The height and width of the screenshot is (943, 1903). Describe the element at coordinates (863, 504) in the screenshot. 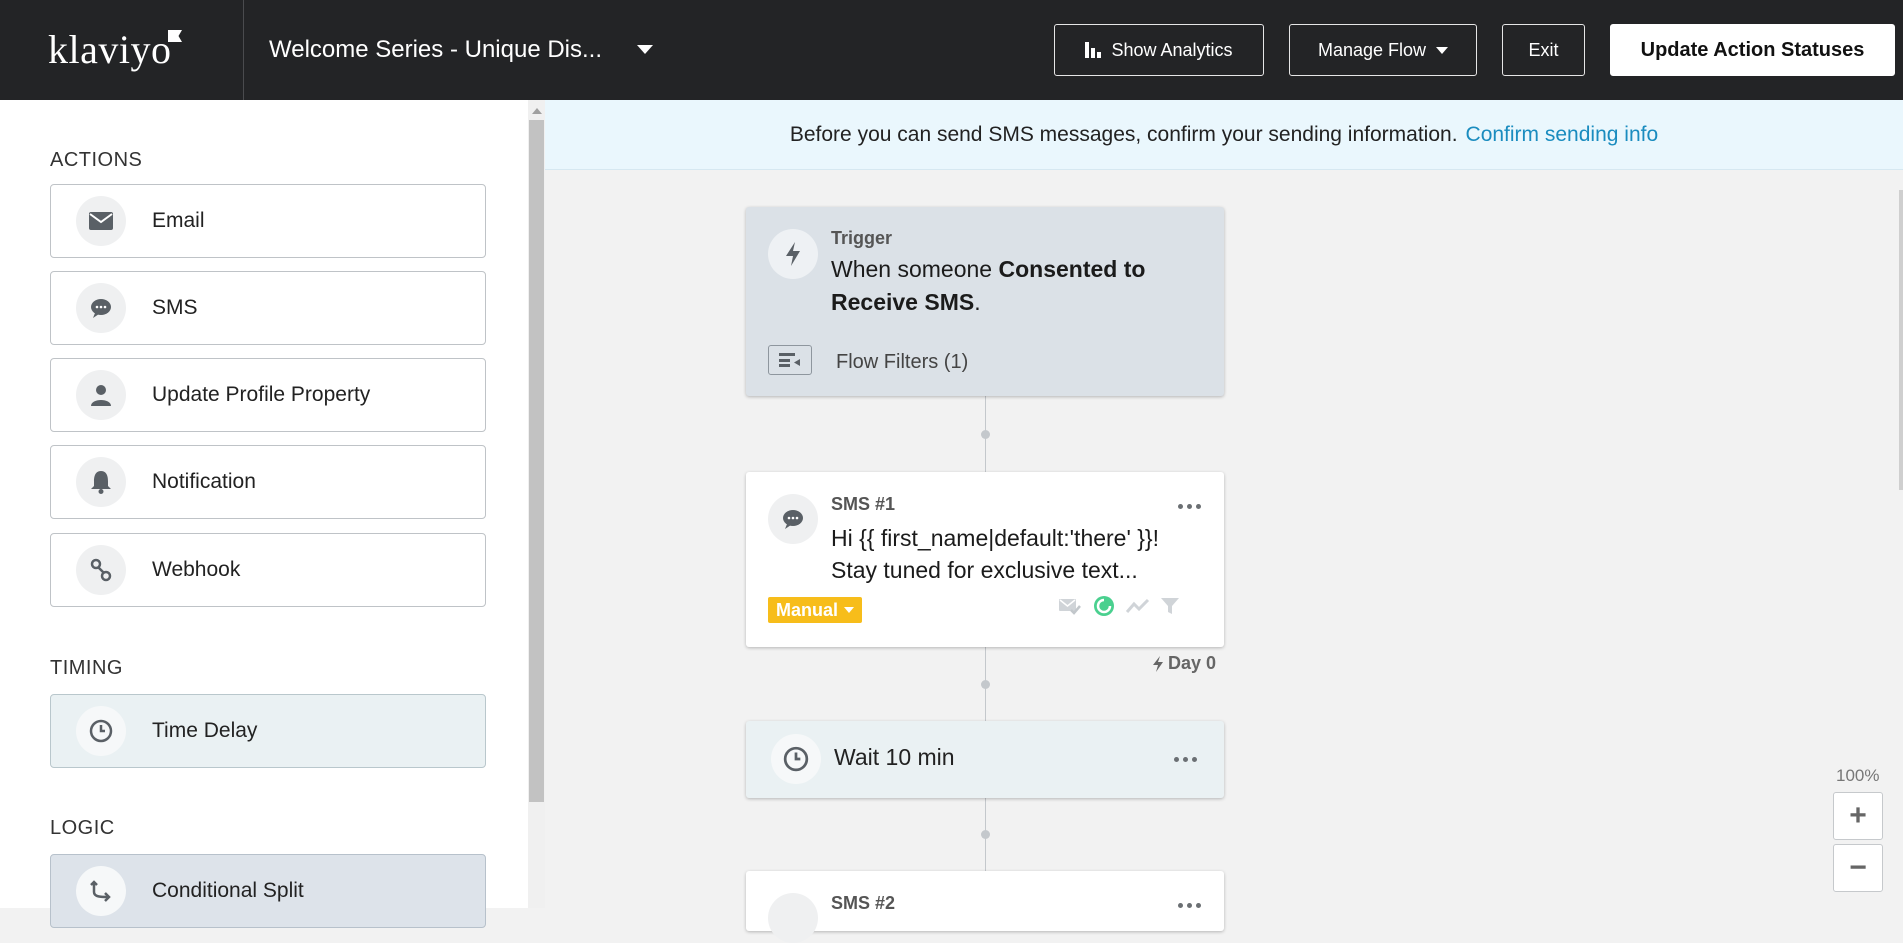

I see `sms-1-kicker: SMS #1` at that location.